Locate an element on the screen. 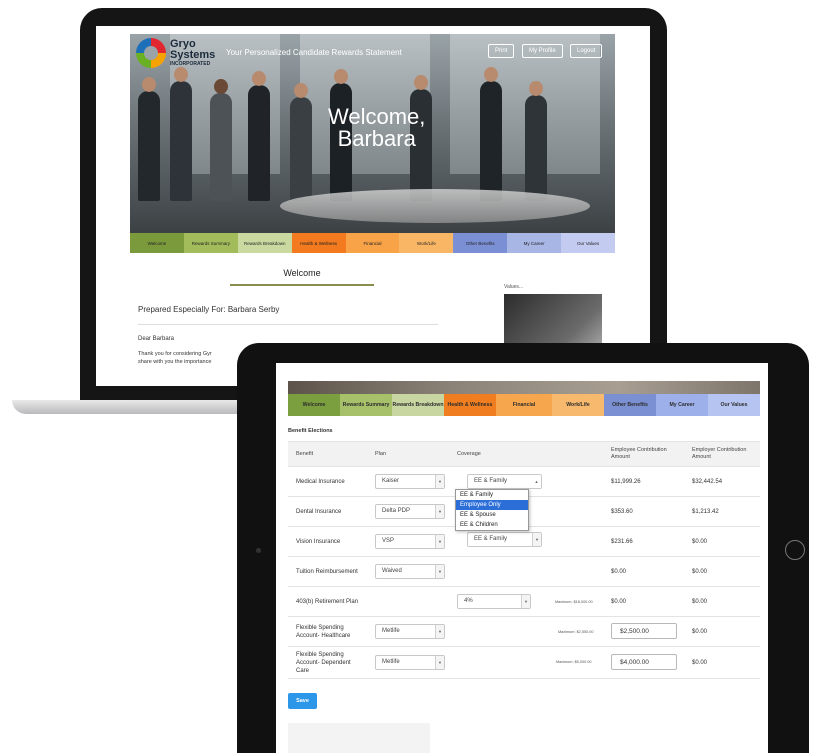 The height and width of the screenshot is (753, 819). dropdown-option-selected: Employee Only is located at coordinates (492, 505).